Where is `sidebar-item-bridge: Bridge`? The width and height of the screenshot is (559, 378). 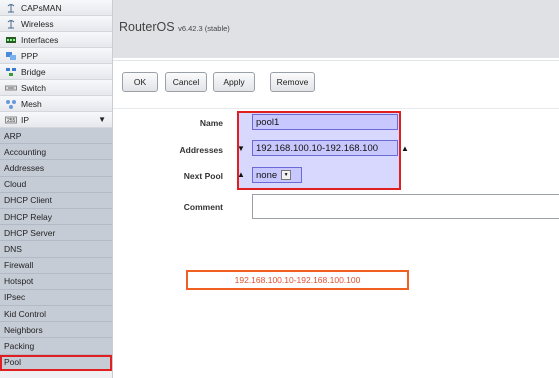 sidebar-item-bridge: Bridge is located at coordinates (56, 72).